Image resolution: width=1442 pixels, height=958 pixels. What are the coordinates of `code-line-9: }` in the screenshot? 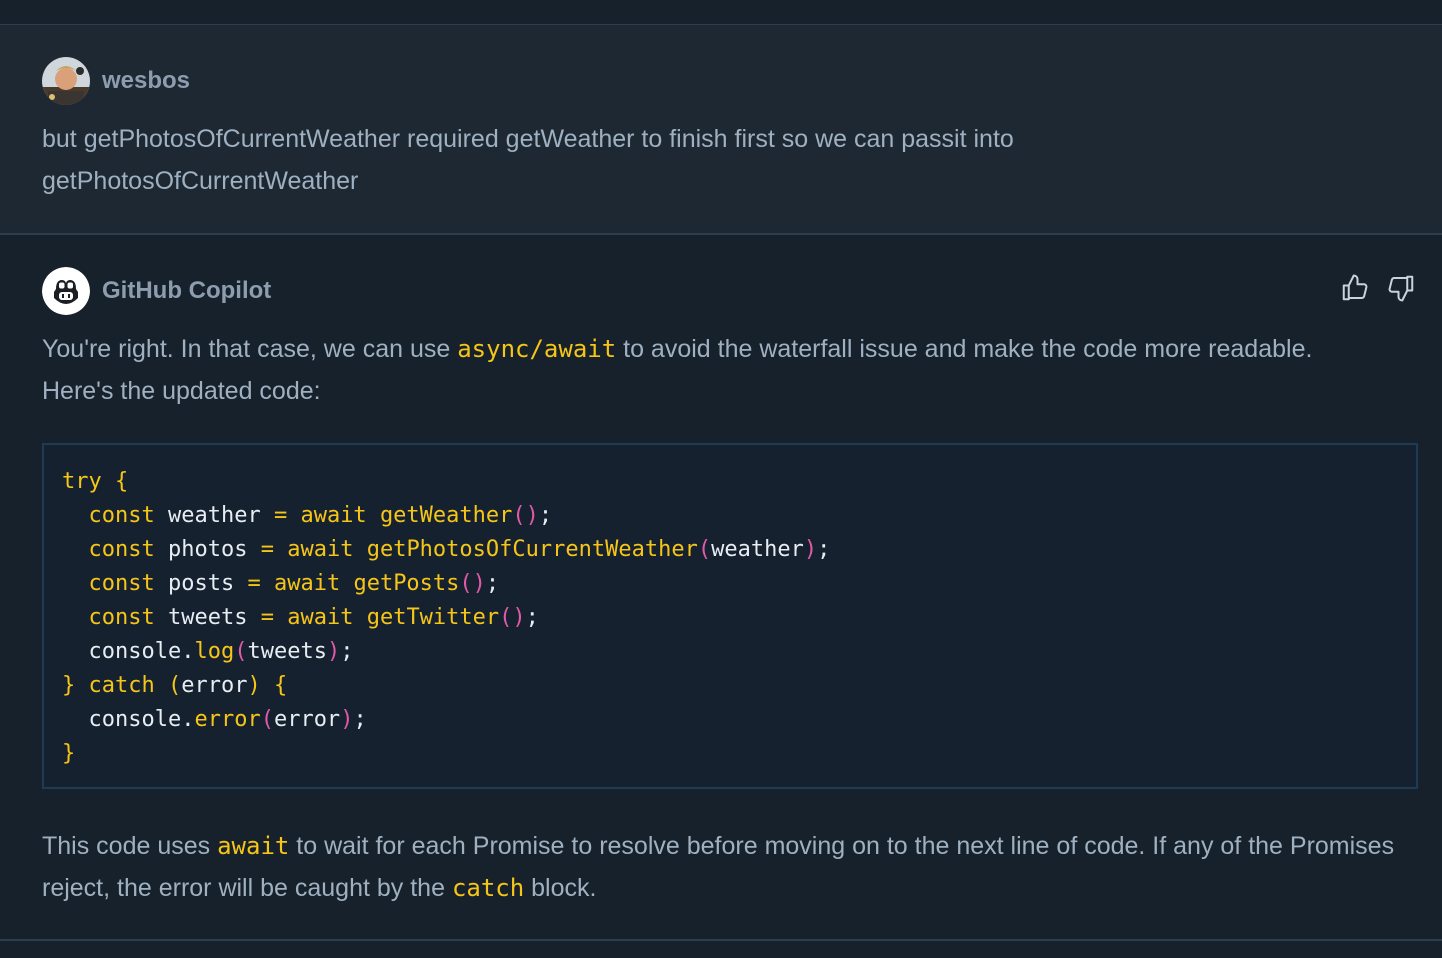 It's located at (69, 753).